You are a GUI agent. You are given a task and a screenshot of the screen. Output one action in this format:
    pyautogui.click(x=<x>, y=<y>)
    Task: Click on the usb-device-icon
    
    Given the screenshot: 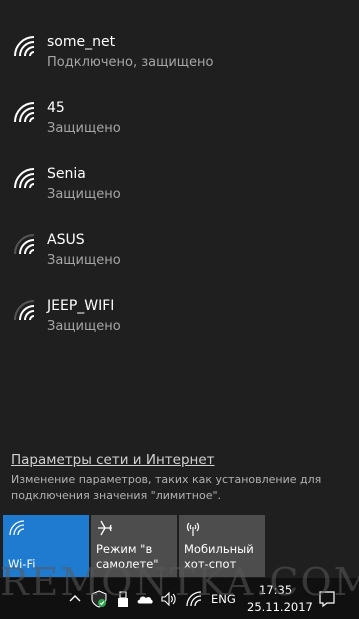 What is the action you would take?
    pyautogui.click(x=123, y=599)
    